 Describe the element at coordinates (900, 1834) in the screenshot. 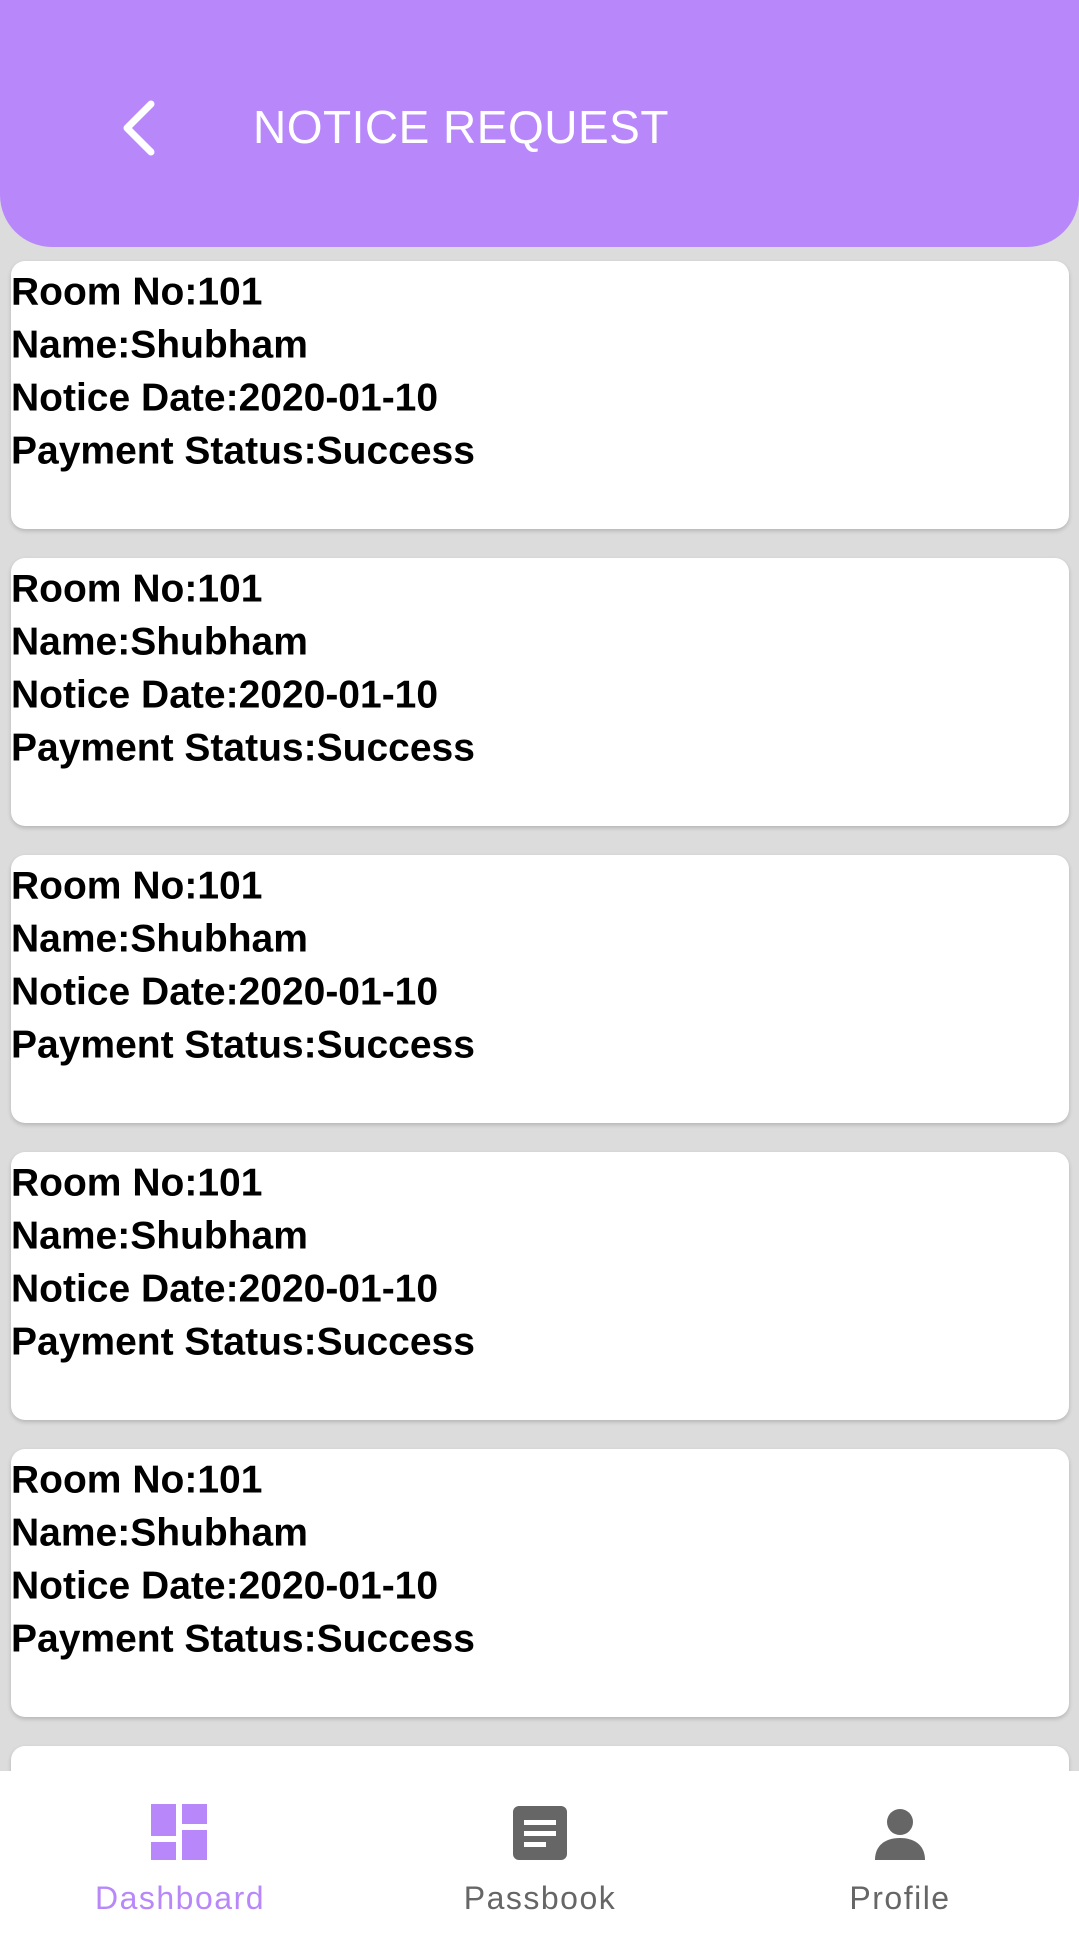

I see `profile-icon` at that location.